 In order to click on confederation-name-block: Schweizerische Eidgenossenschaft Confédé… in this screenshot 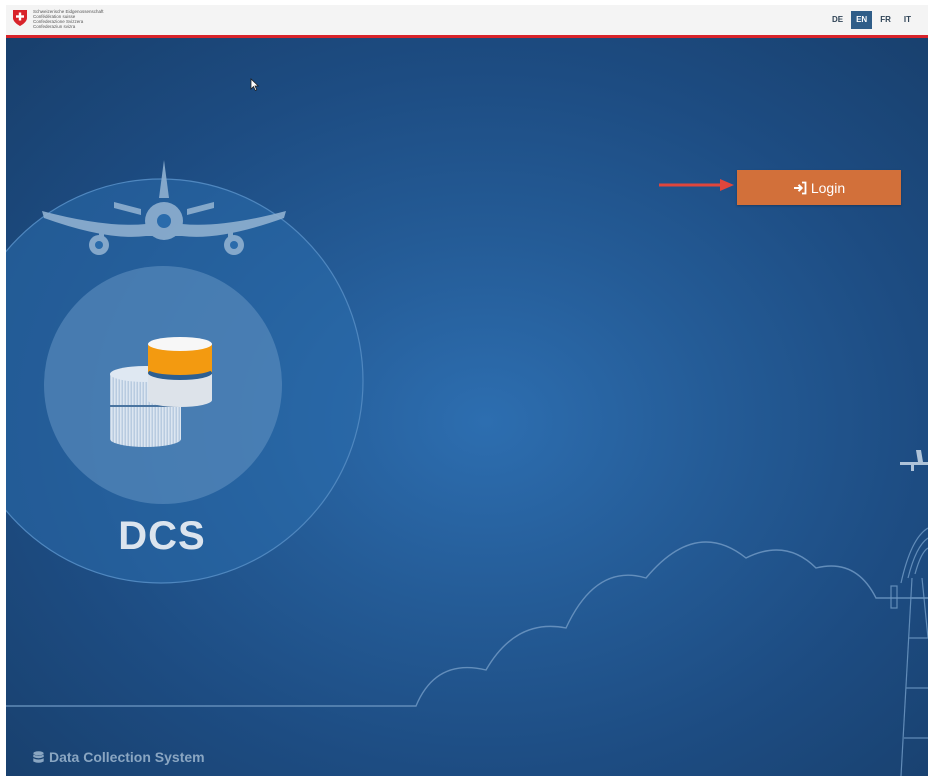, I will do `click(68, 19)`.